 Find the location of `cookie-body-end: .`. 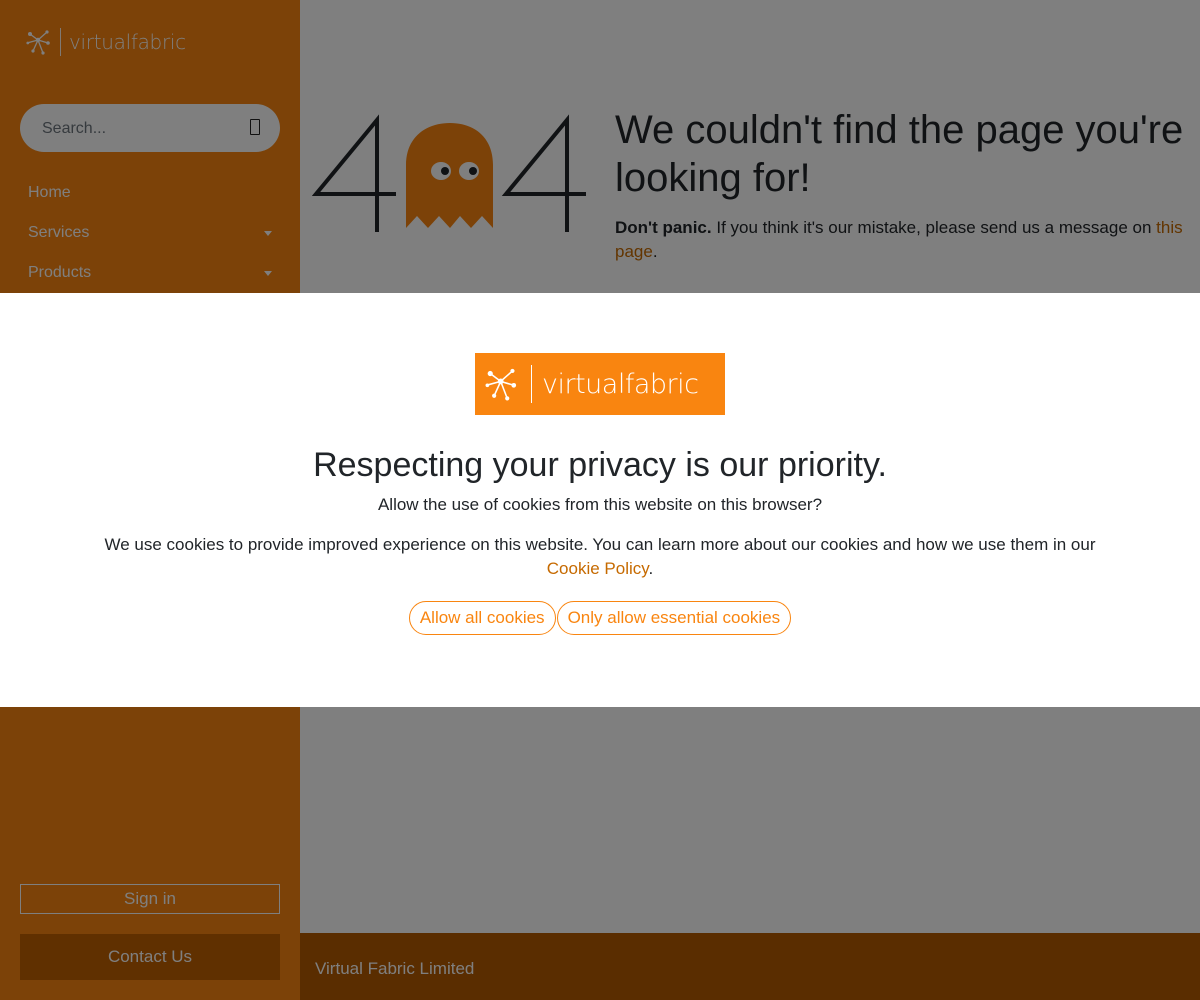

cookie-body-end: . is located at coordinates (651, 568).